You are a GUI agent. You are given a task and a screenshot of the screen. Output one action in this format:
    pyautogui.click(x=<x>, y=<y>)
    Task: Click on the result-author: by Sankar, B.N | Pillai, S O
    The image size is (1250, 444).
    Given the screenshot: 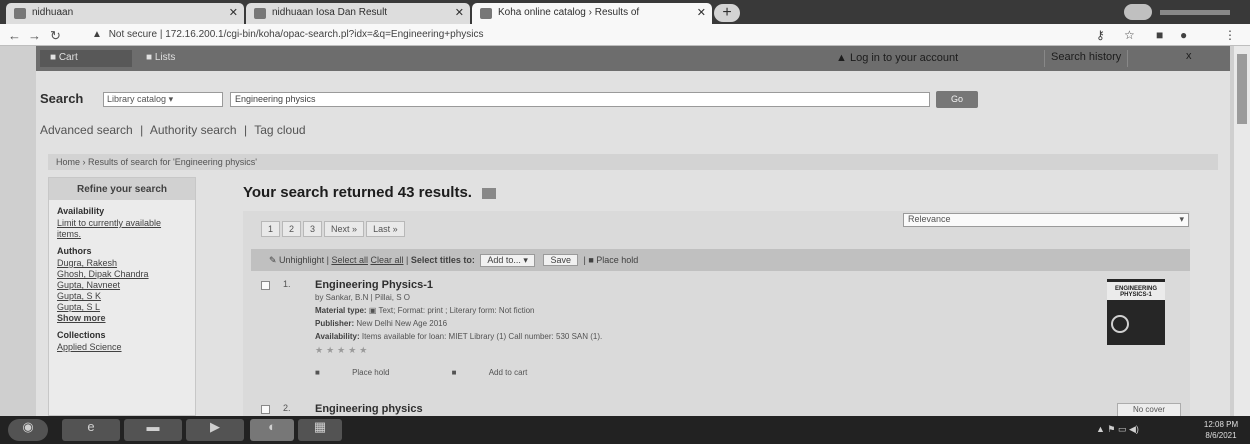 What is the action you would take?
    pyautogui.click(x=363, y=297)
    